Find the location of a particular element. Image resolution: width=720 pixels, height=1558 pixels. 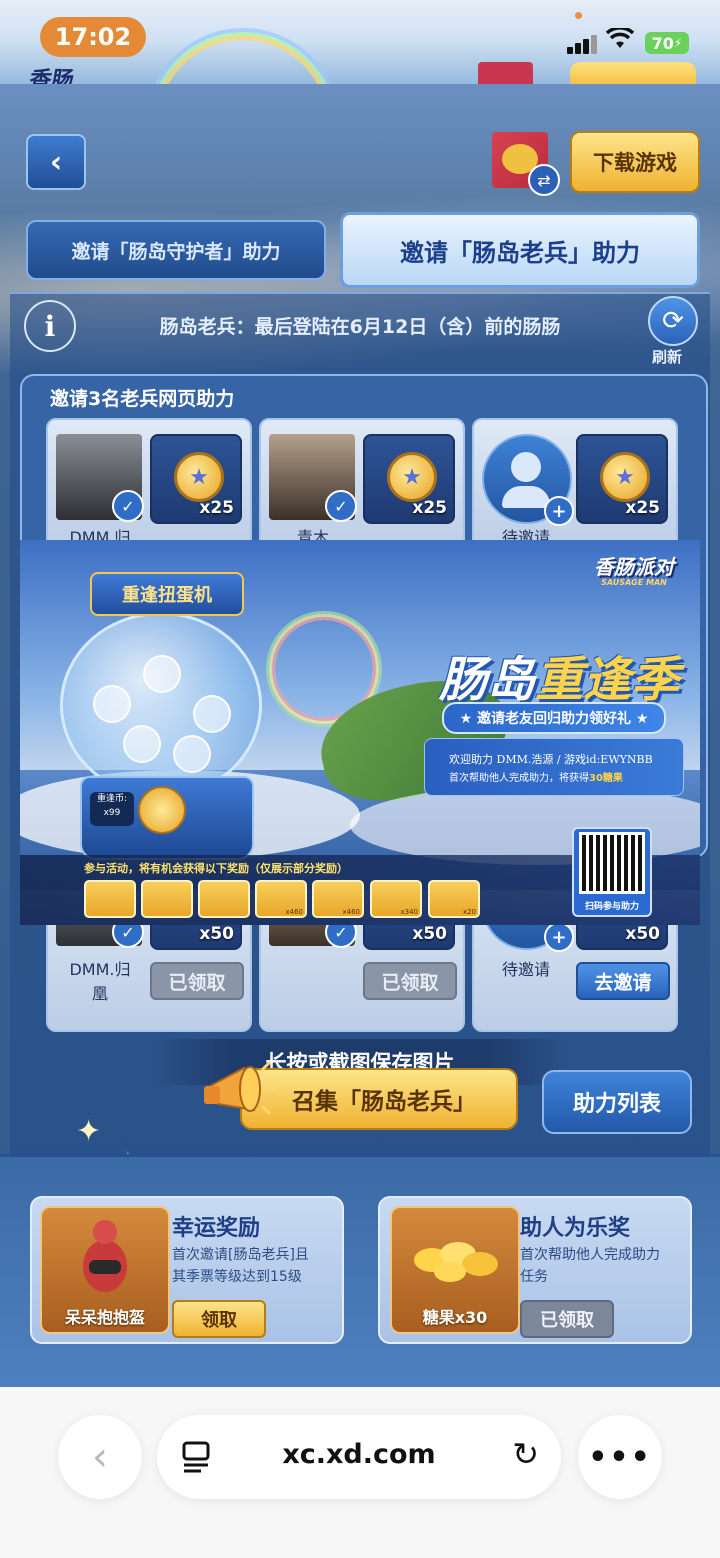

more-button: ••• is located at coordinates (620, 1457).